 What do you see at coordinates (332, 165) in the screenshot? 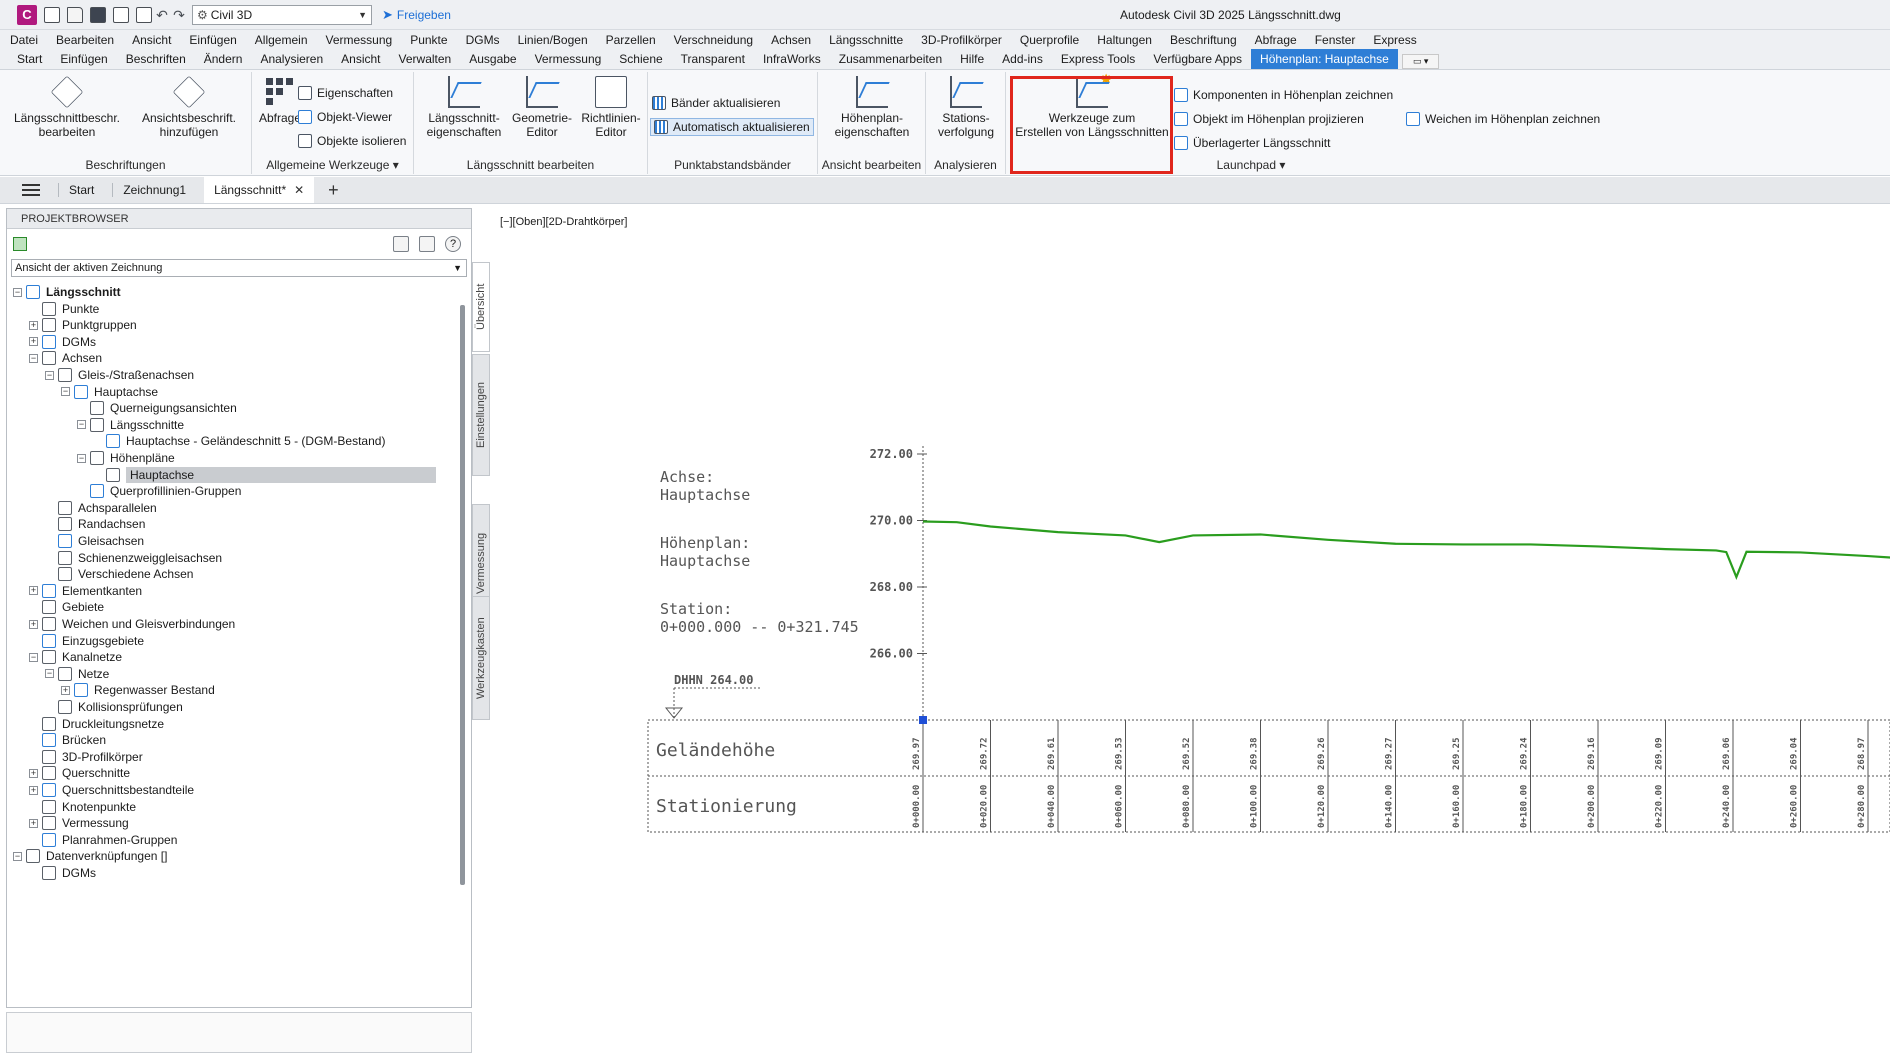
I see `panel-title: Allgemeine Werkzeuge ▾` at bounding box center [332, 165].